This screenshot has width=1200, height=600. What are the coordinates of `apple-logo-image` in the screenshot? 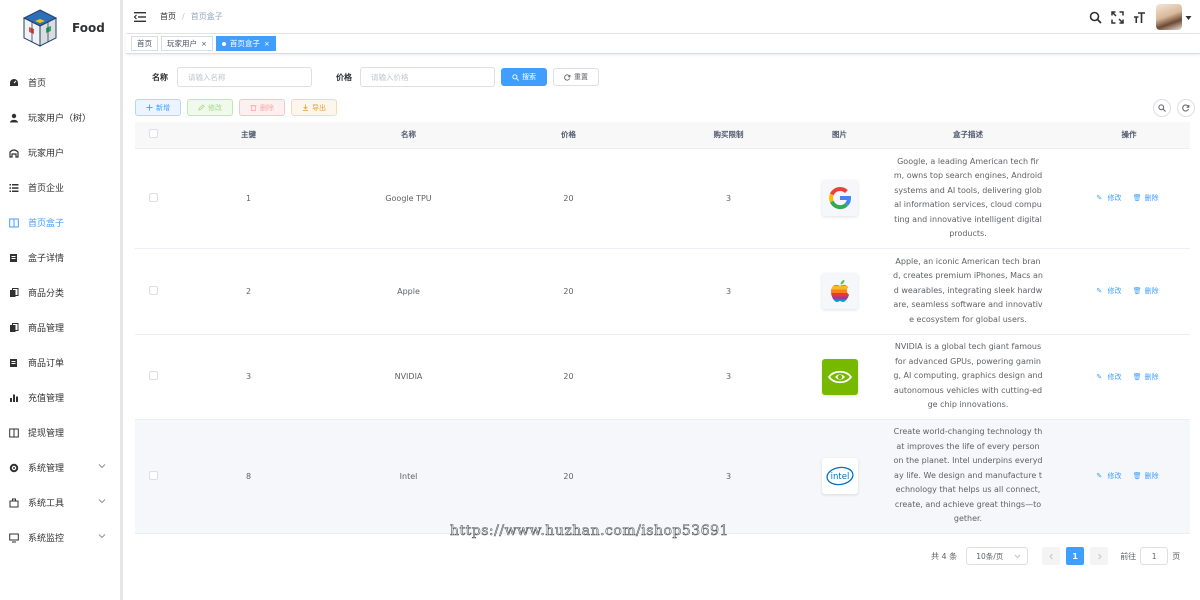 It's located at (839, 291).